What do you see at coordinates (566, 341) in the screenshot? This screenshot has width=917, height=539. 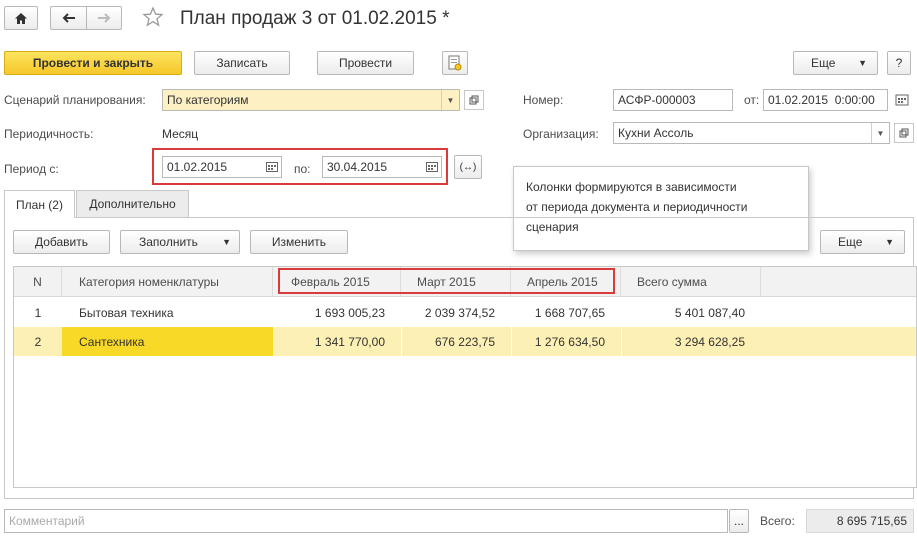 I see `row-apr: 1 276 634,50` at bounding box center [566, 341].